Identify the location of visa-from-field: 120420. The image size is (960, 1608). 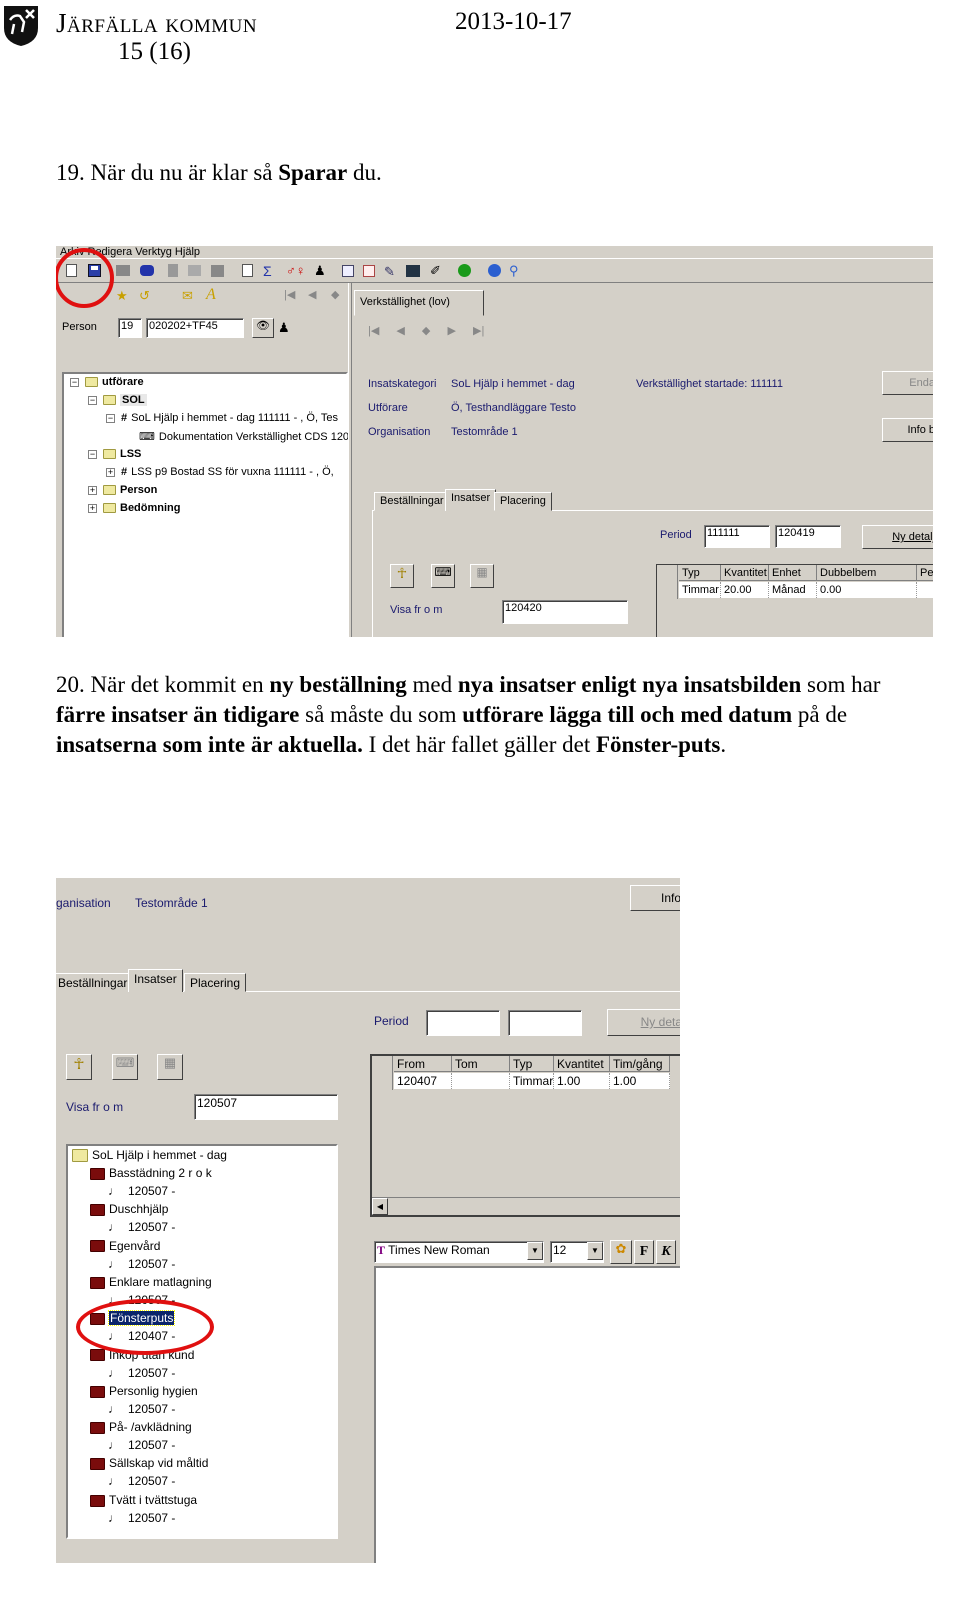
(565, 612).